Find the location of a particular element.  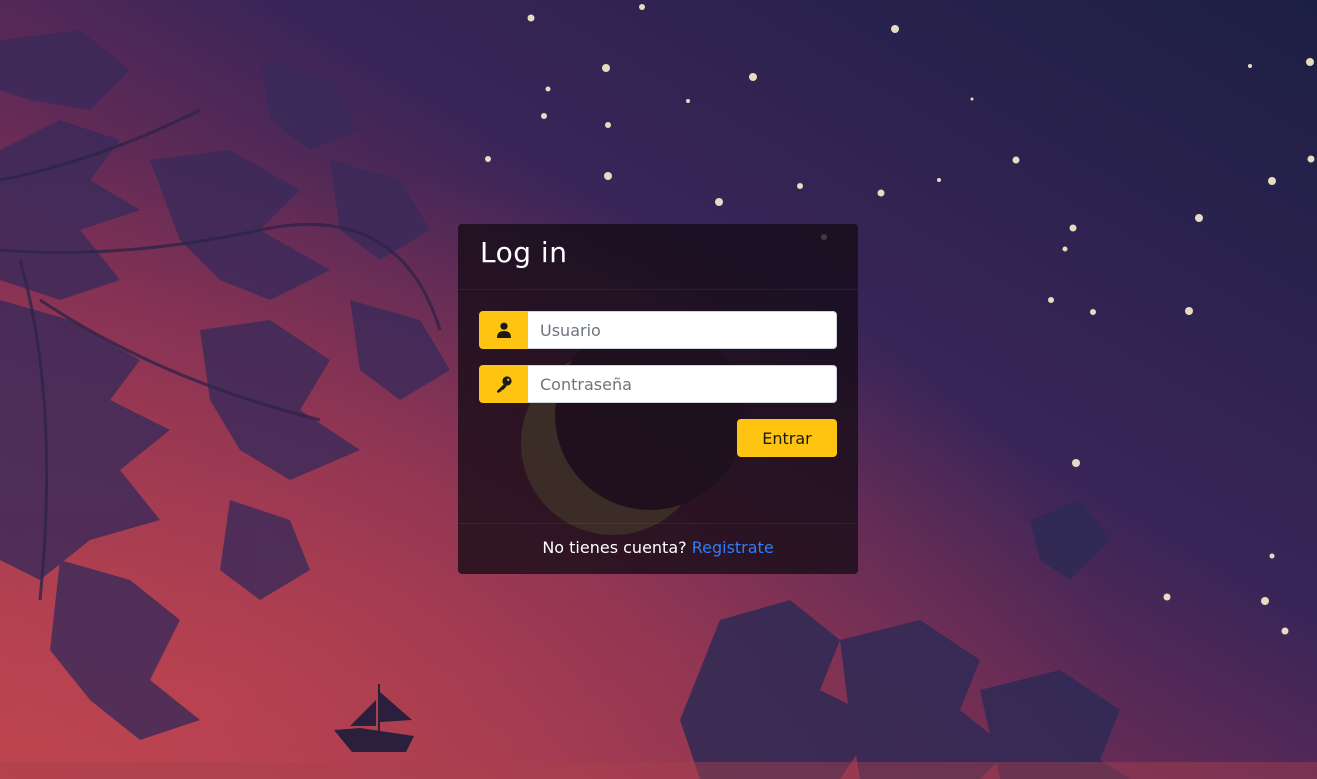

password-group is located at coordinates (658, 384).